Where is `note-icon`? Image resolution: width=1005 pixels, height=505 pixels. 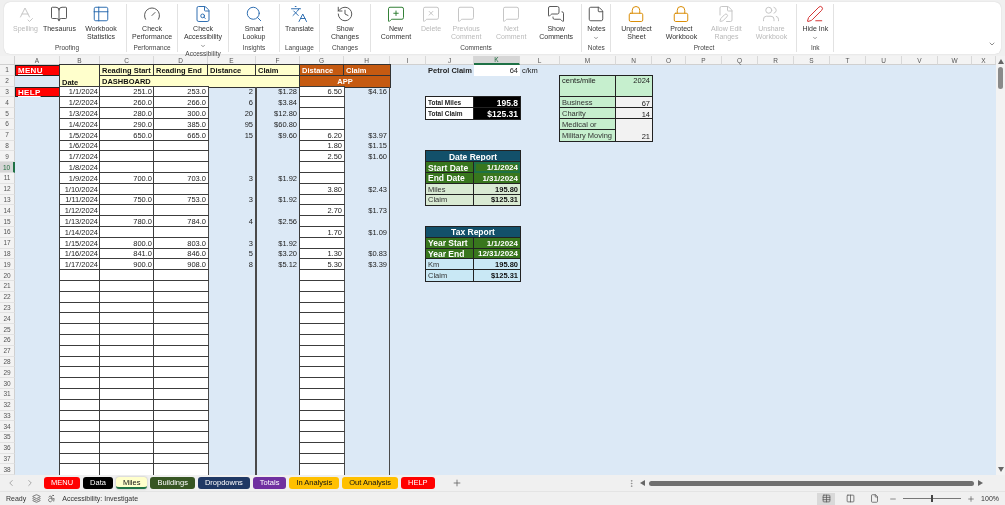
note-icon is located at coordinates (596, 14).